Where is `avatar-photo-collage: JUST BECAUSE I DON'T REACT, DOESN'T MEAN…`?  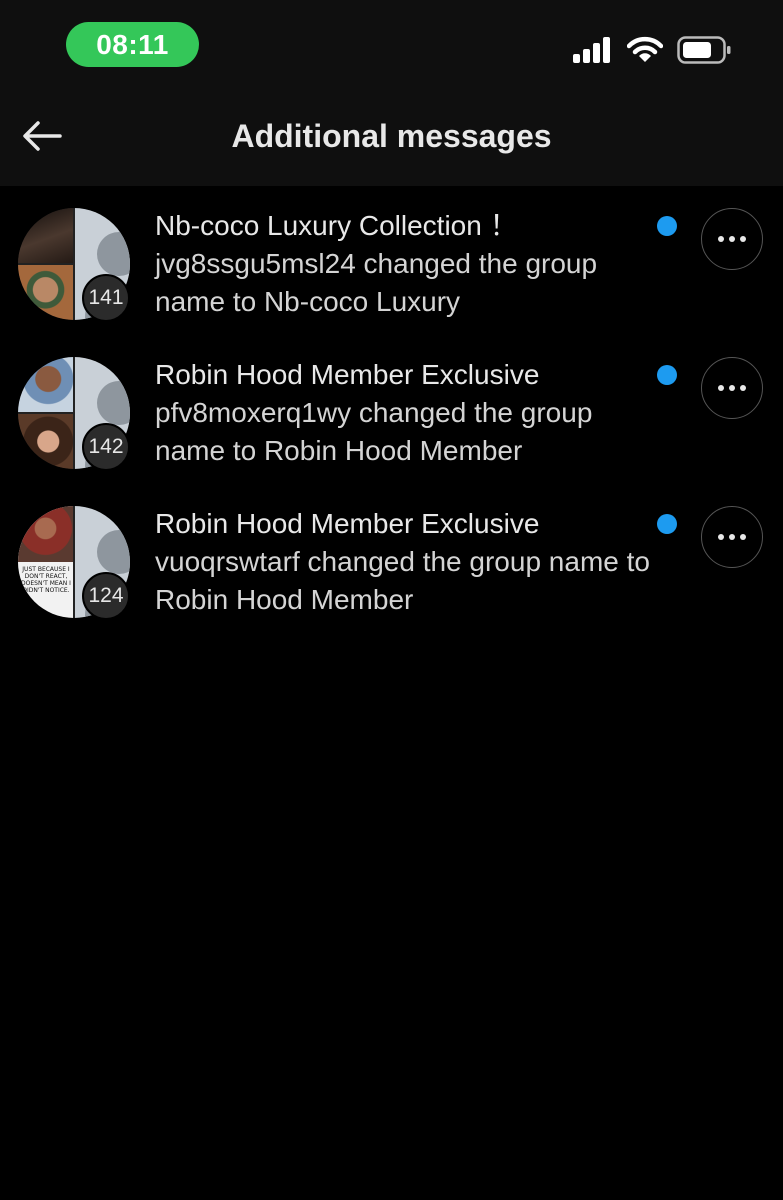
avatar-photo-collage: JUST BECAUSE I DON'T REACT, DOESN'T MEAN… is located at coordinates (45, 562).